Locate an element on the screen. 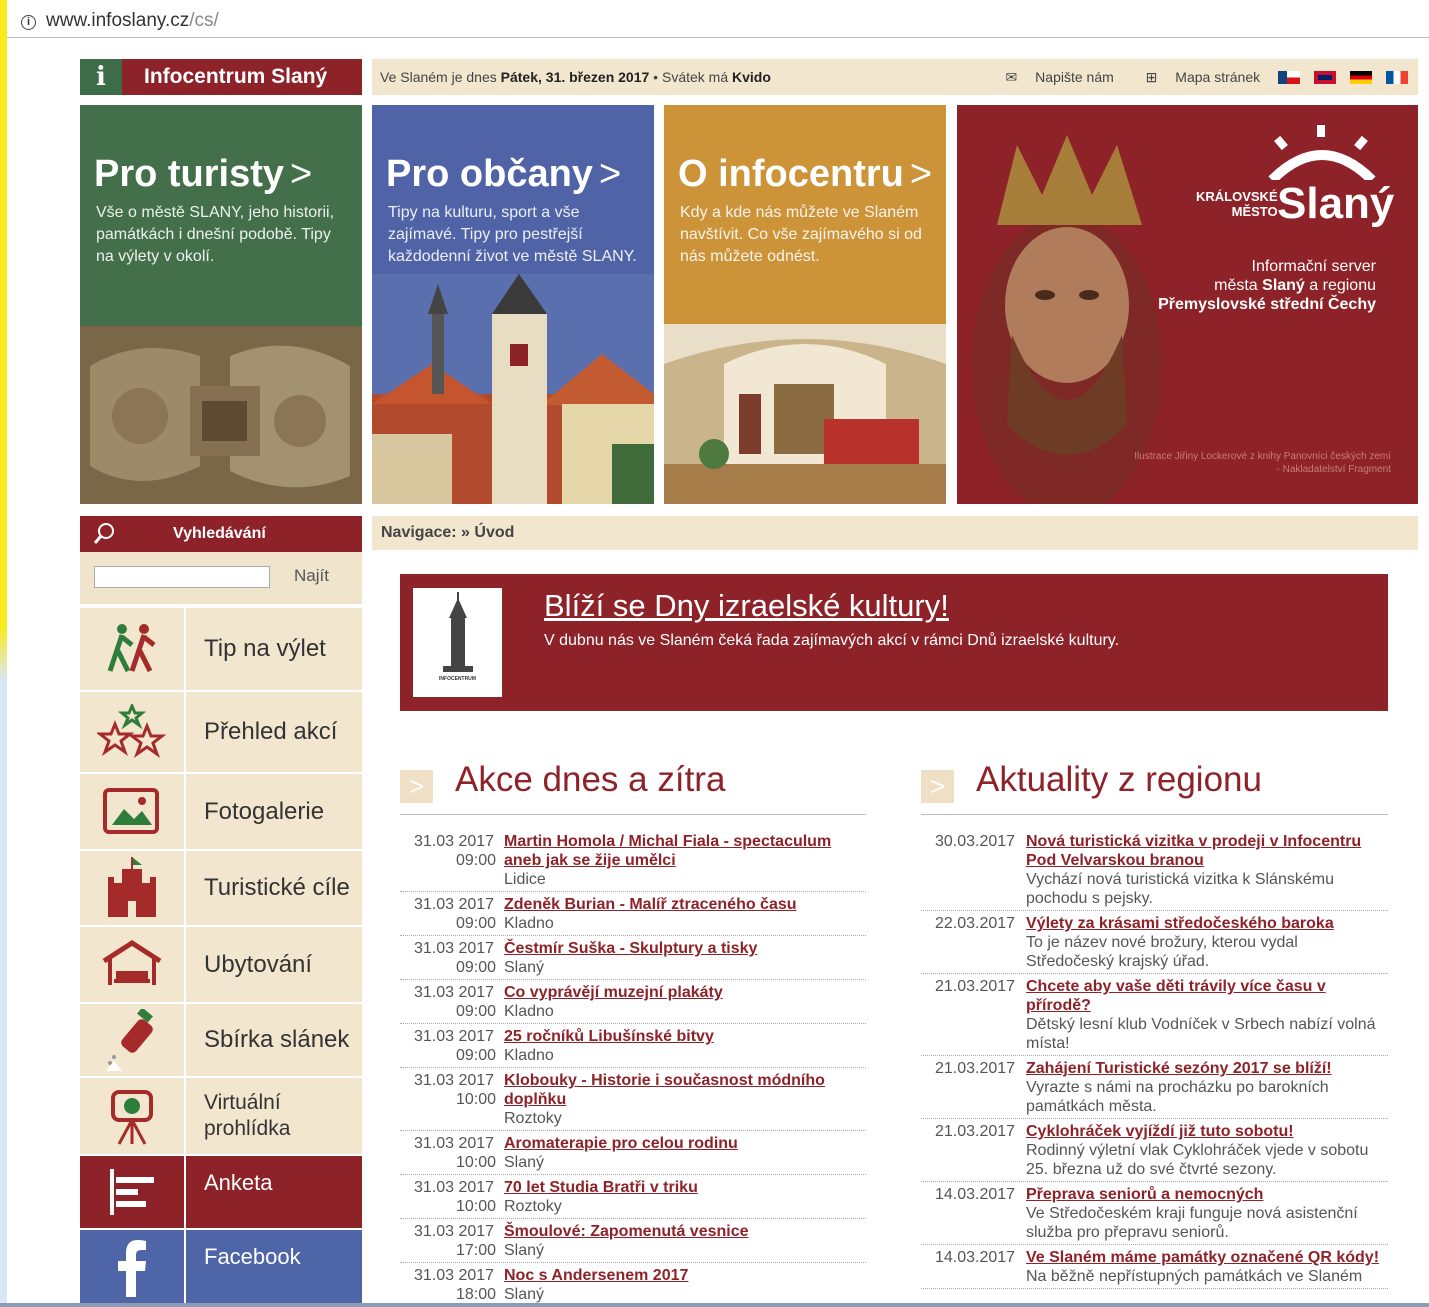  menu-label: Přehled akcí is located at coordinates (271, 731).